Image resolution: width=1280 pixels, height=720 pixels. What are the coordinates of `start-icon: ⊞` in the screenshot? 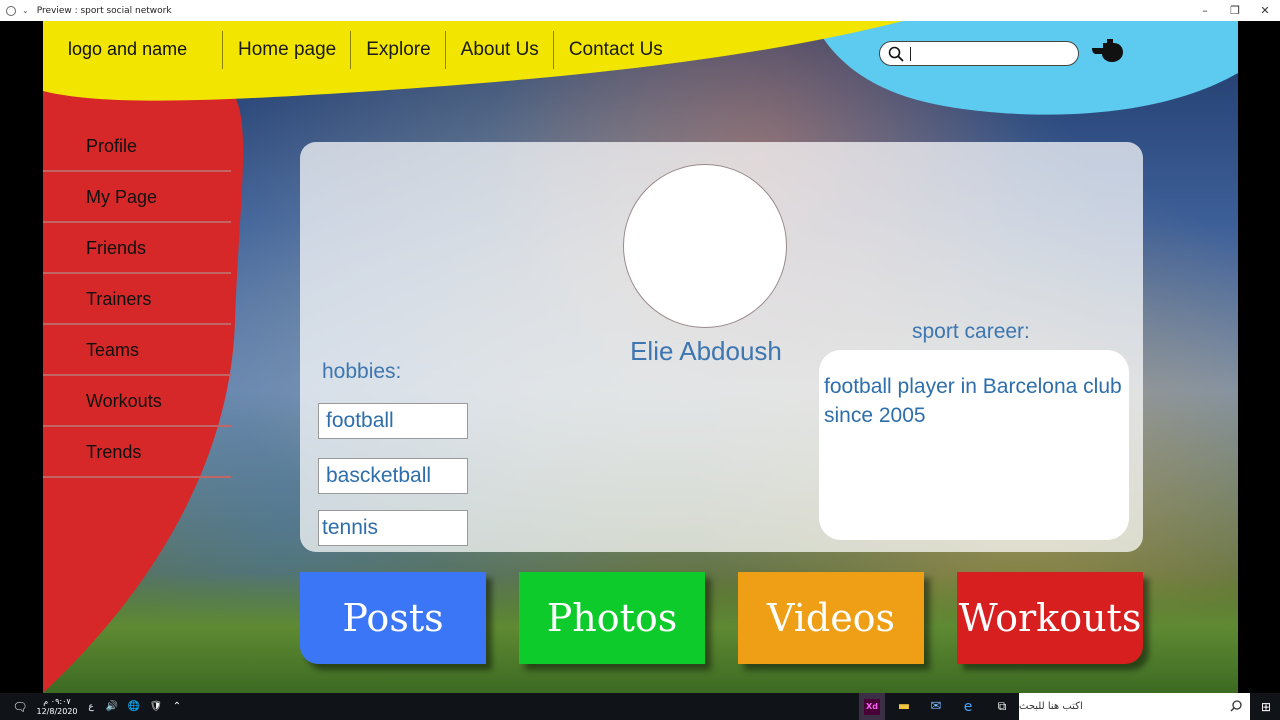 It's located at (1266, 706).